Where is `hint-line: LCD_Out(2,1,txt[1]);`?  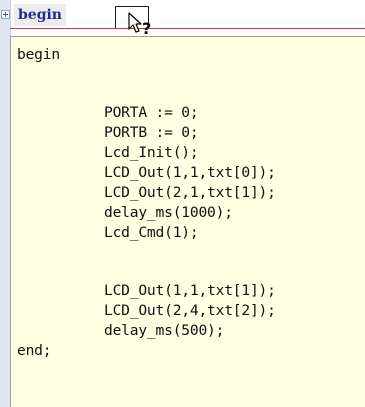
hint-line: LCD_Out(2,1,txt[1]); is located at coordinates (190, 192).